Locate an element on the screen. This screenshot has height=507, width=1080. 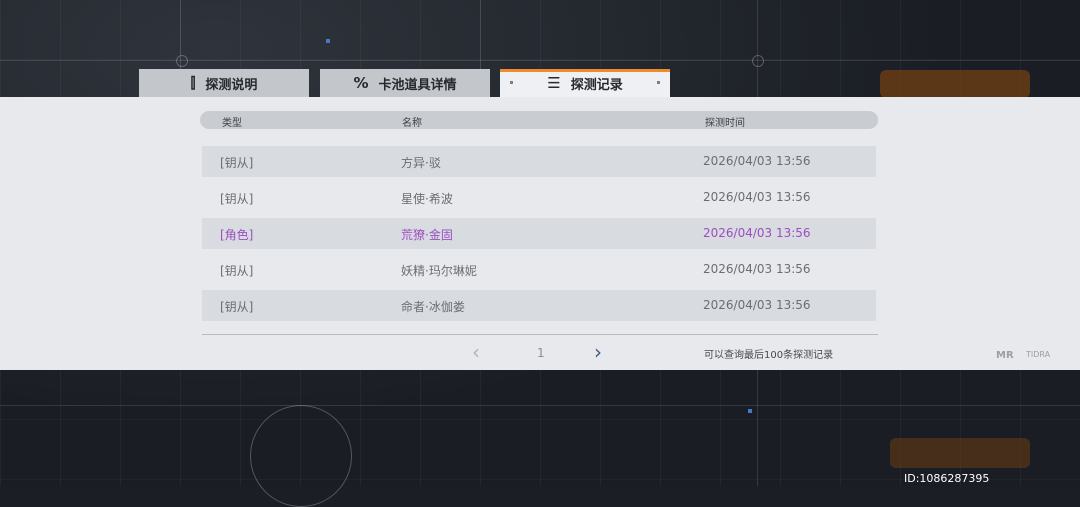
row-name: 荒獠·金固 is located at coordinates (427, 235).